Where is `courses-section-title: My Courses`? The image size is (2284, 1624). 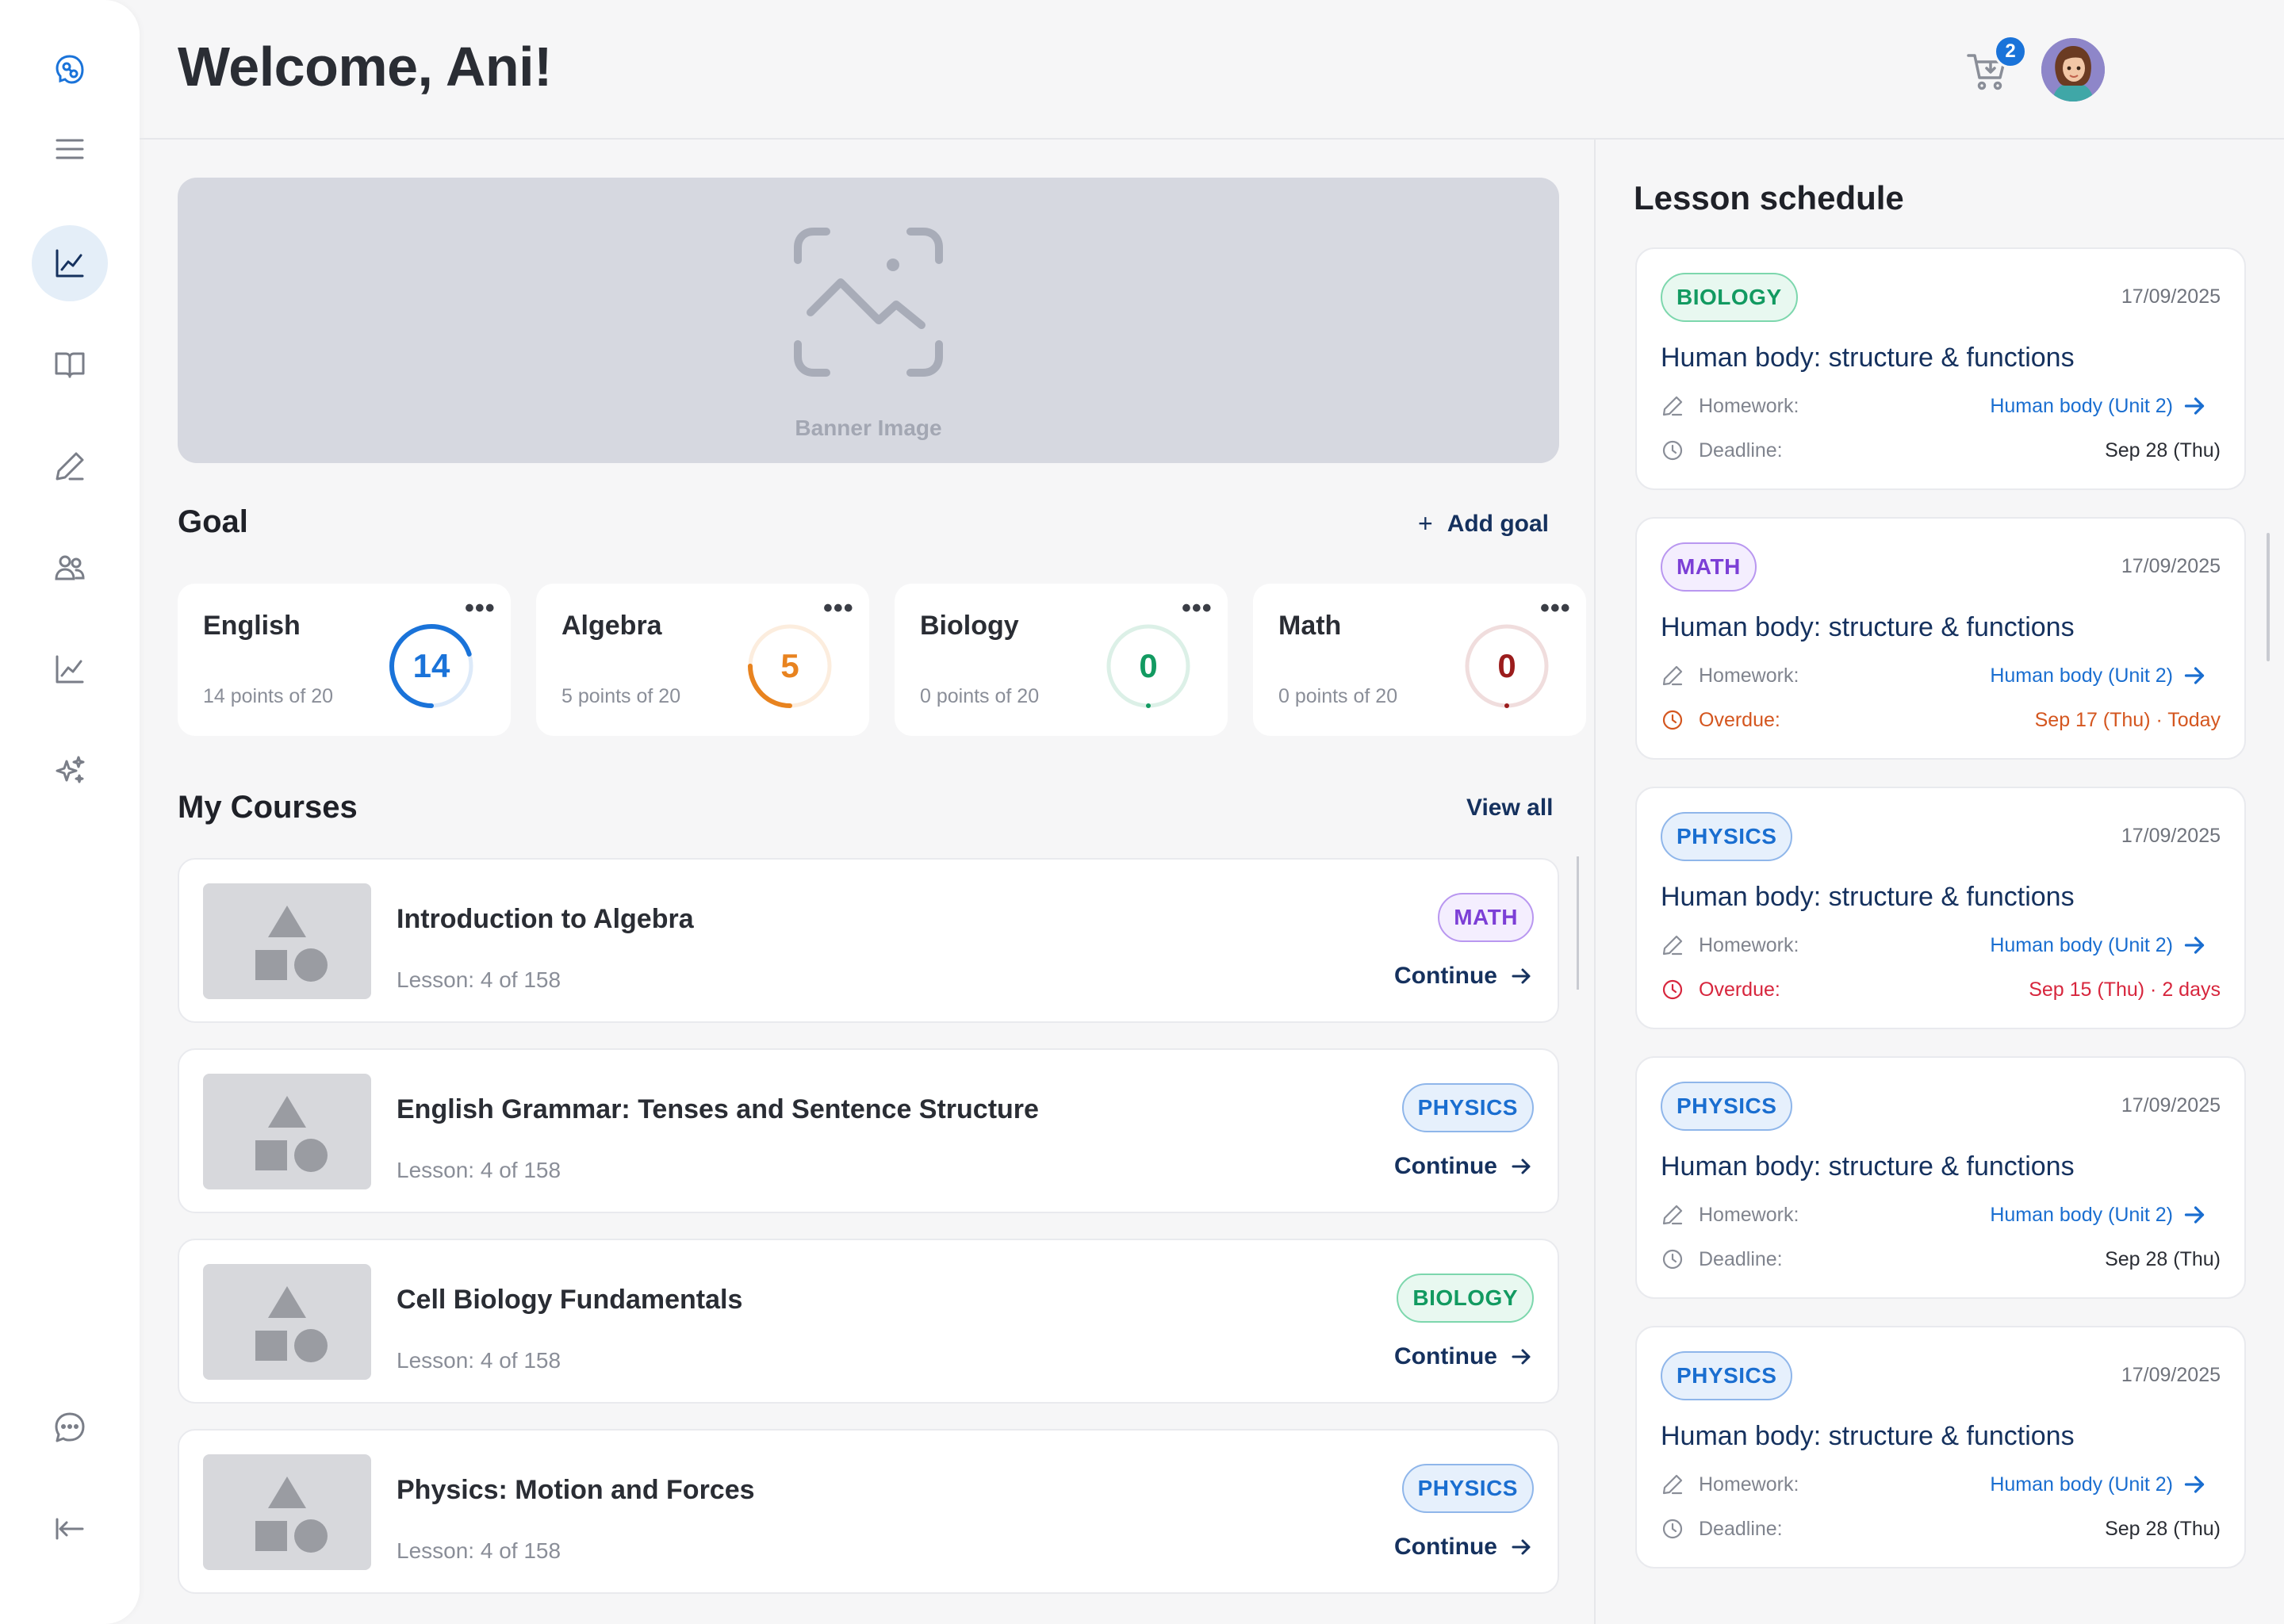
courses-section-title: My Courses is located at coordinates (268, 807).